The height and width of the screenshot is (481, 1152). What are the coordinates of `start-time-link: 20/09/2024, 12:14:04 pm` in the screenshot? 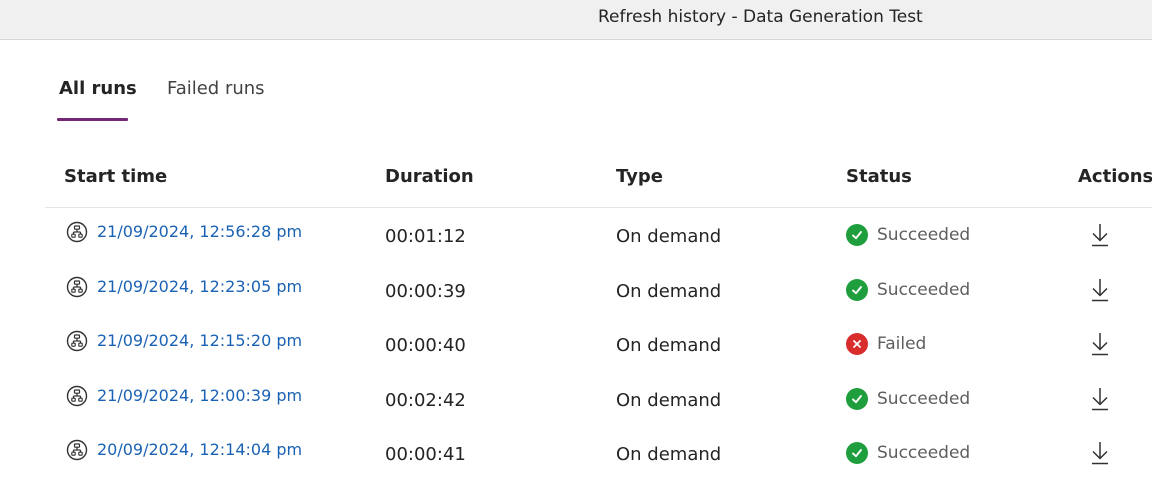 It's located at (199, 450).